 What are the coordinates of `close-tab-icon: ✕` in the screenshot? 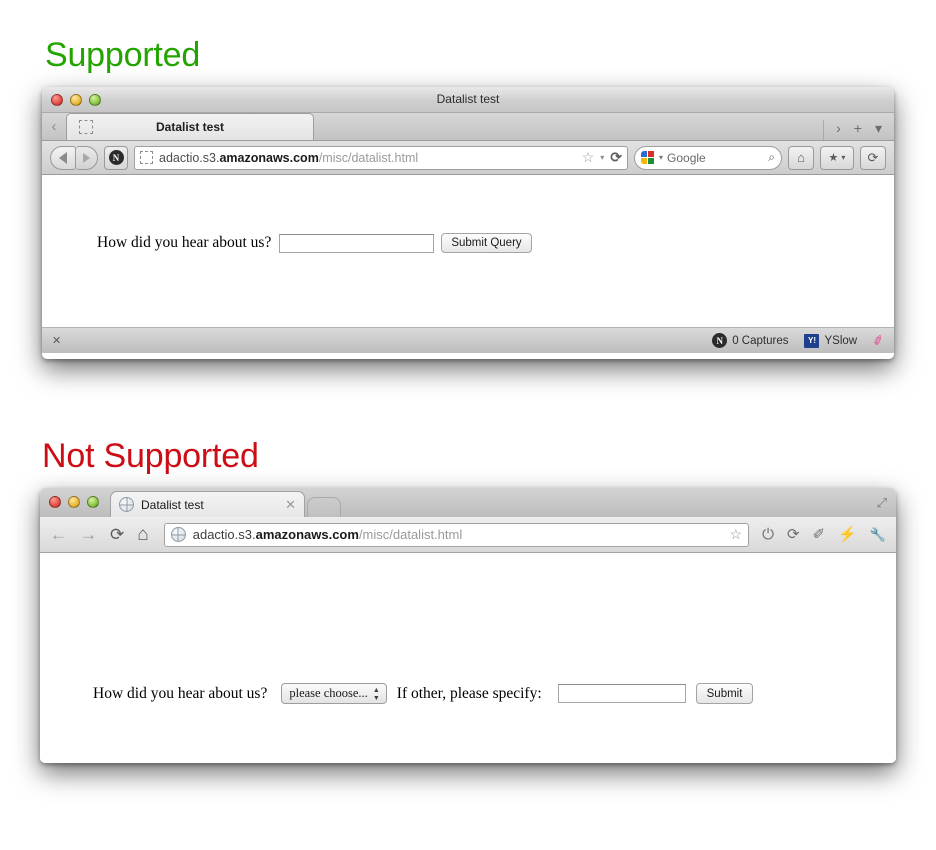 It's located at (290, 505).